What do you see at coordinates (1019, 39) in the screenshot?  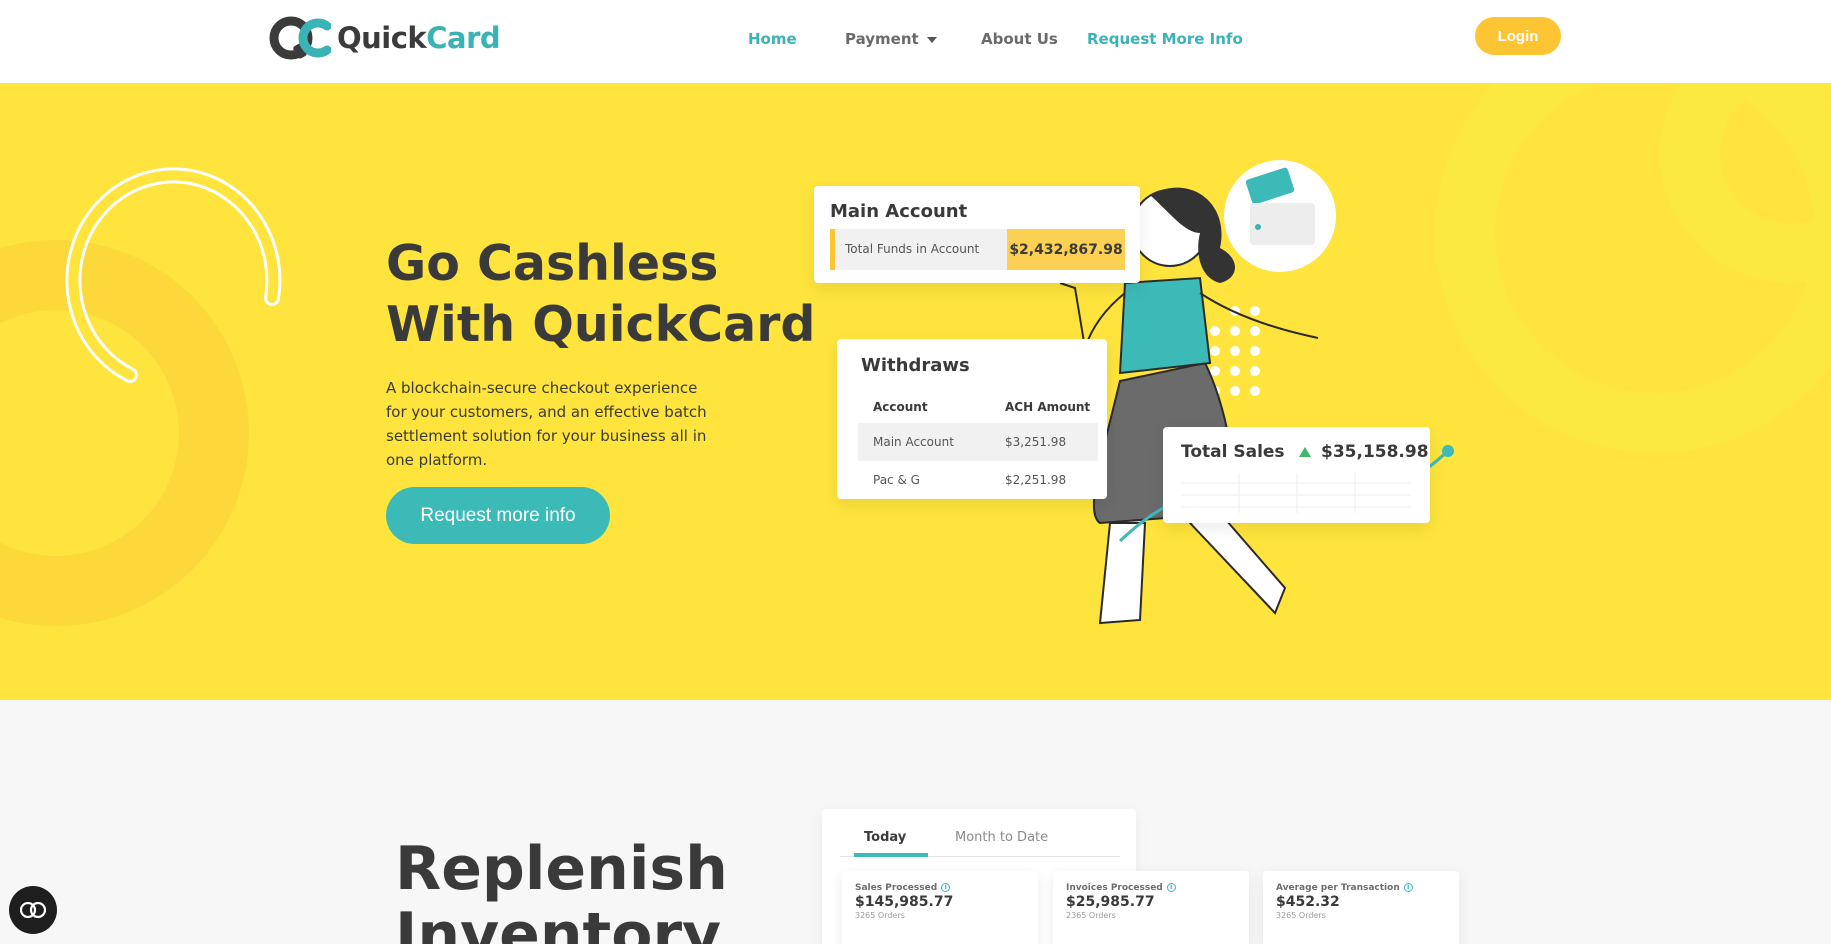 I see `nav-about-us: About Us` at bounding box center [1019, 39].